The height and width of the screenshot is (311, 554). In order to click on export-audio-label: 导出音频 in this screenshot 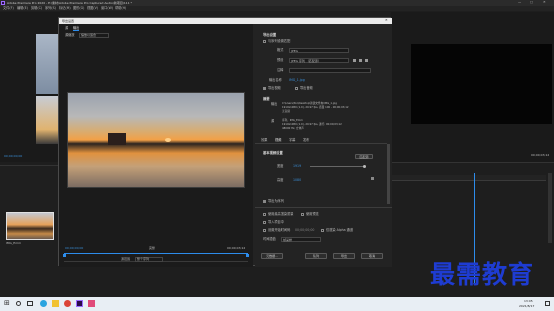, I will do `click(306, 88)`.